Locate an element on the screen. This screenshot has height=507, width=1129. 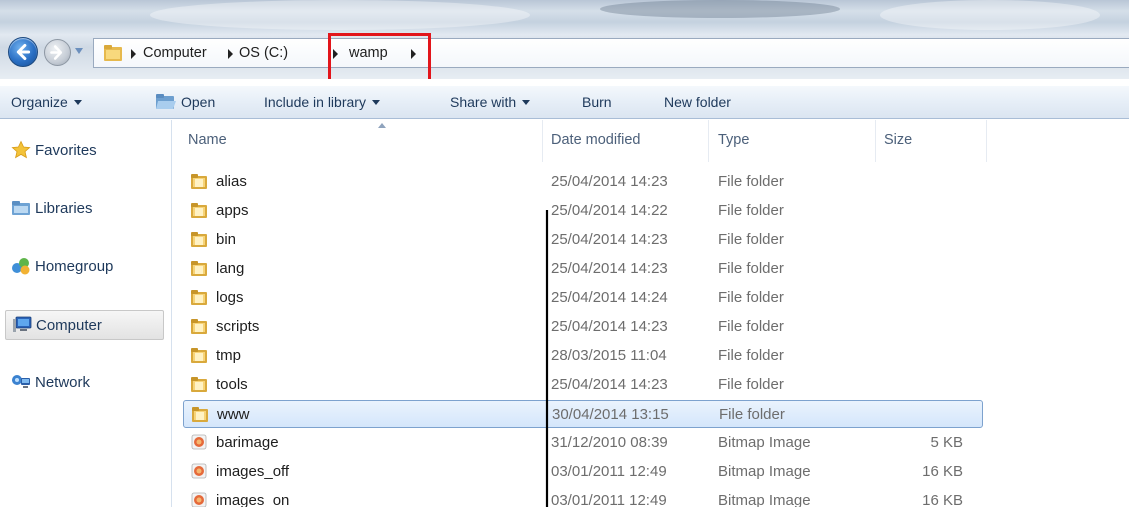
organize-button: Organize is located at coordinates (46, 102).